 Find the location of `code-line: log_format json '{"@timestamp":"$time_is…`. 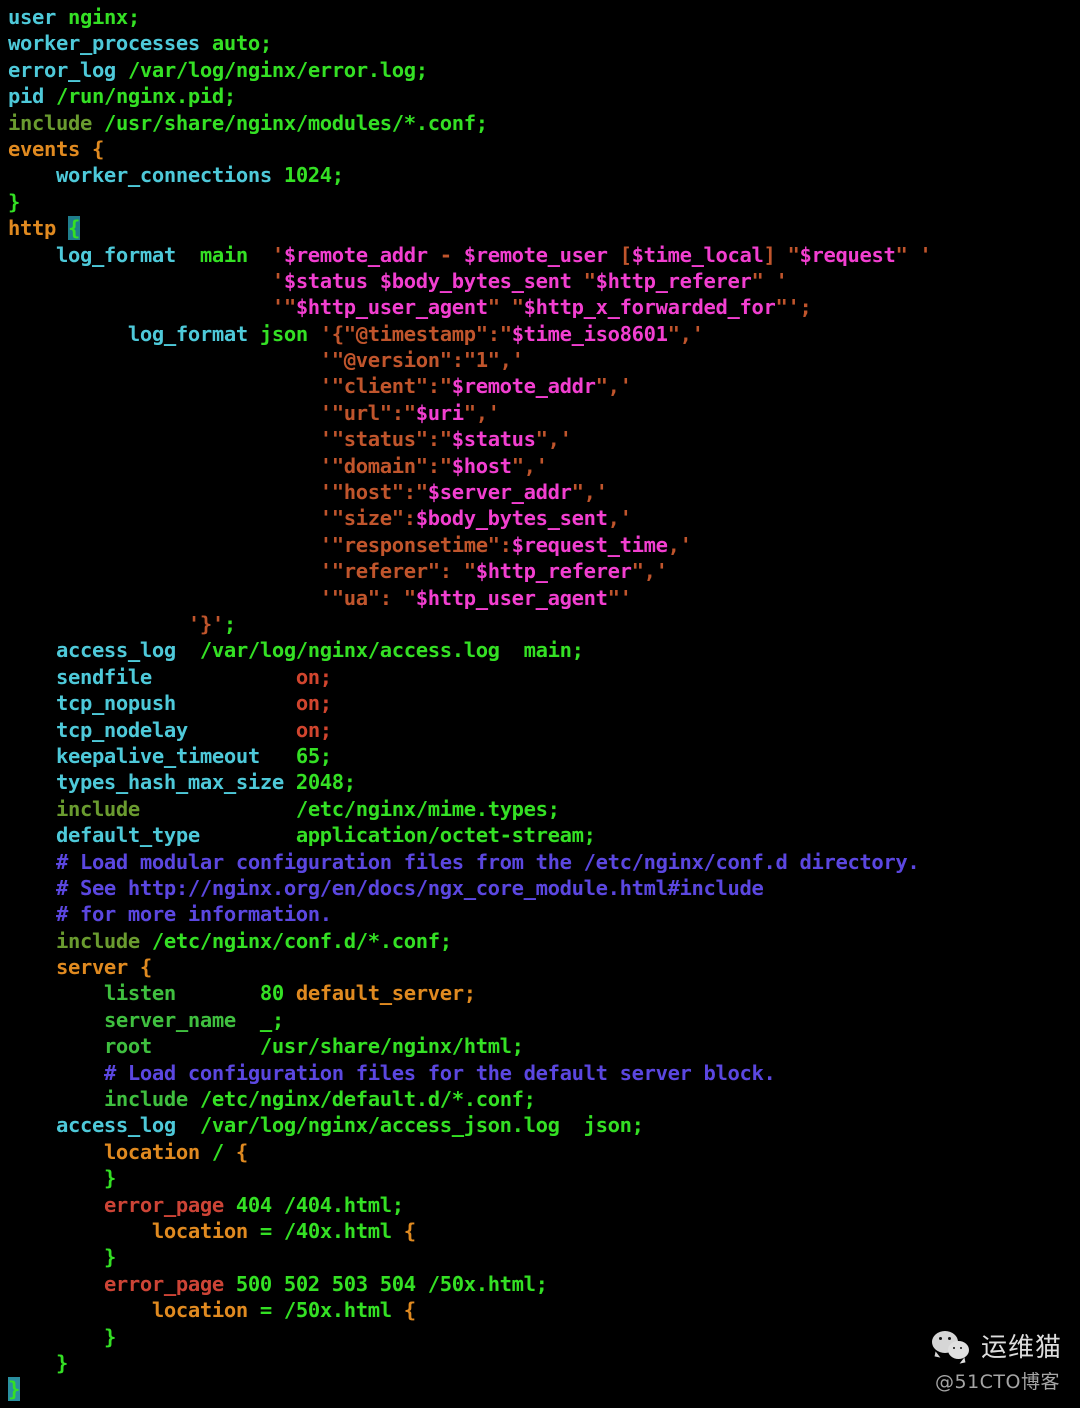

code-line: log_format json '{"@timestamp":"$time_is… is located at coordinates (469, 334).